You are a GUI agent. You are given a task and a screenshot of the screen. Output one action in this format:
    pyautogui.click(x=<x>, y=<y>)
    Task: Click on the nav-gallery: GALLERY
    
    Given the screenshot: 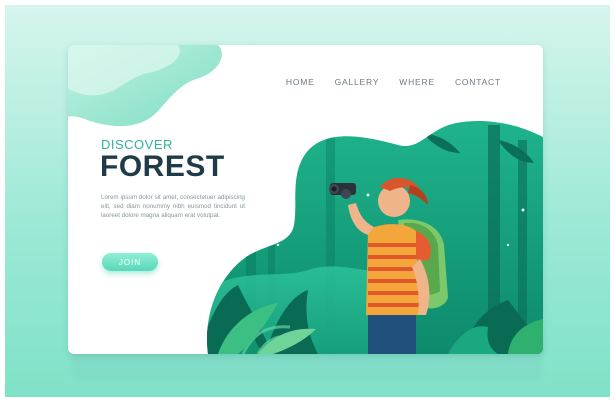 What is the action you would take?
    pyautogui.click(x=357, y=82)
    